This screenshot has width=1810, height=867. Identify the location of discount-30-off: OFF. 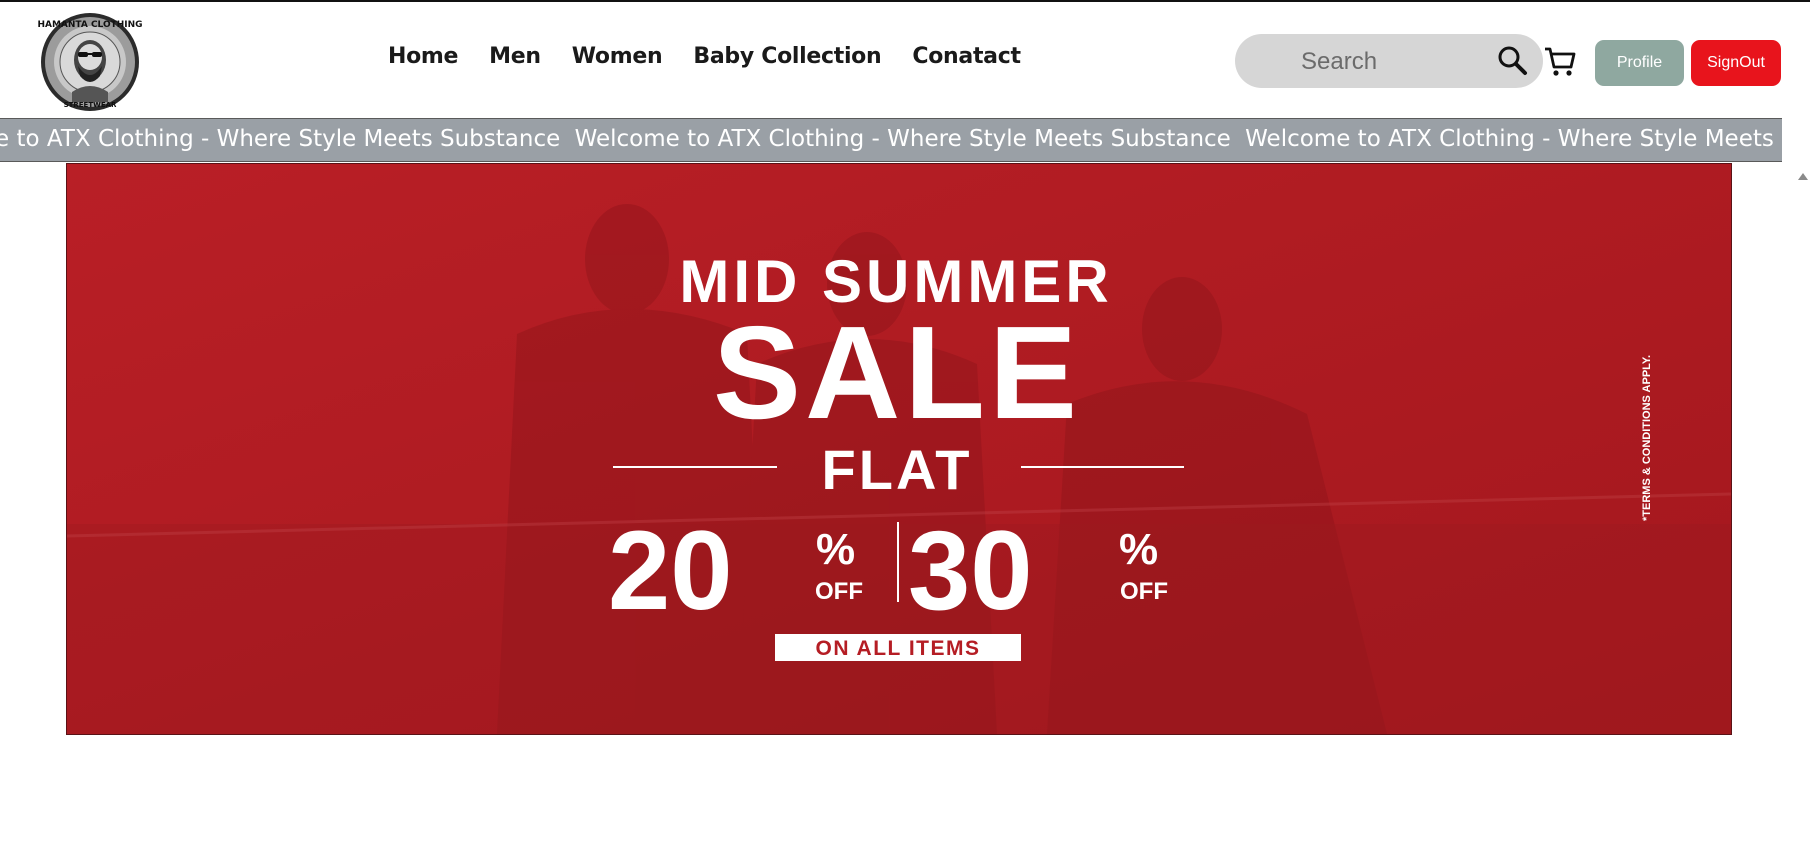
(1144, 591).